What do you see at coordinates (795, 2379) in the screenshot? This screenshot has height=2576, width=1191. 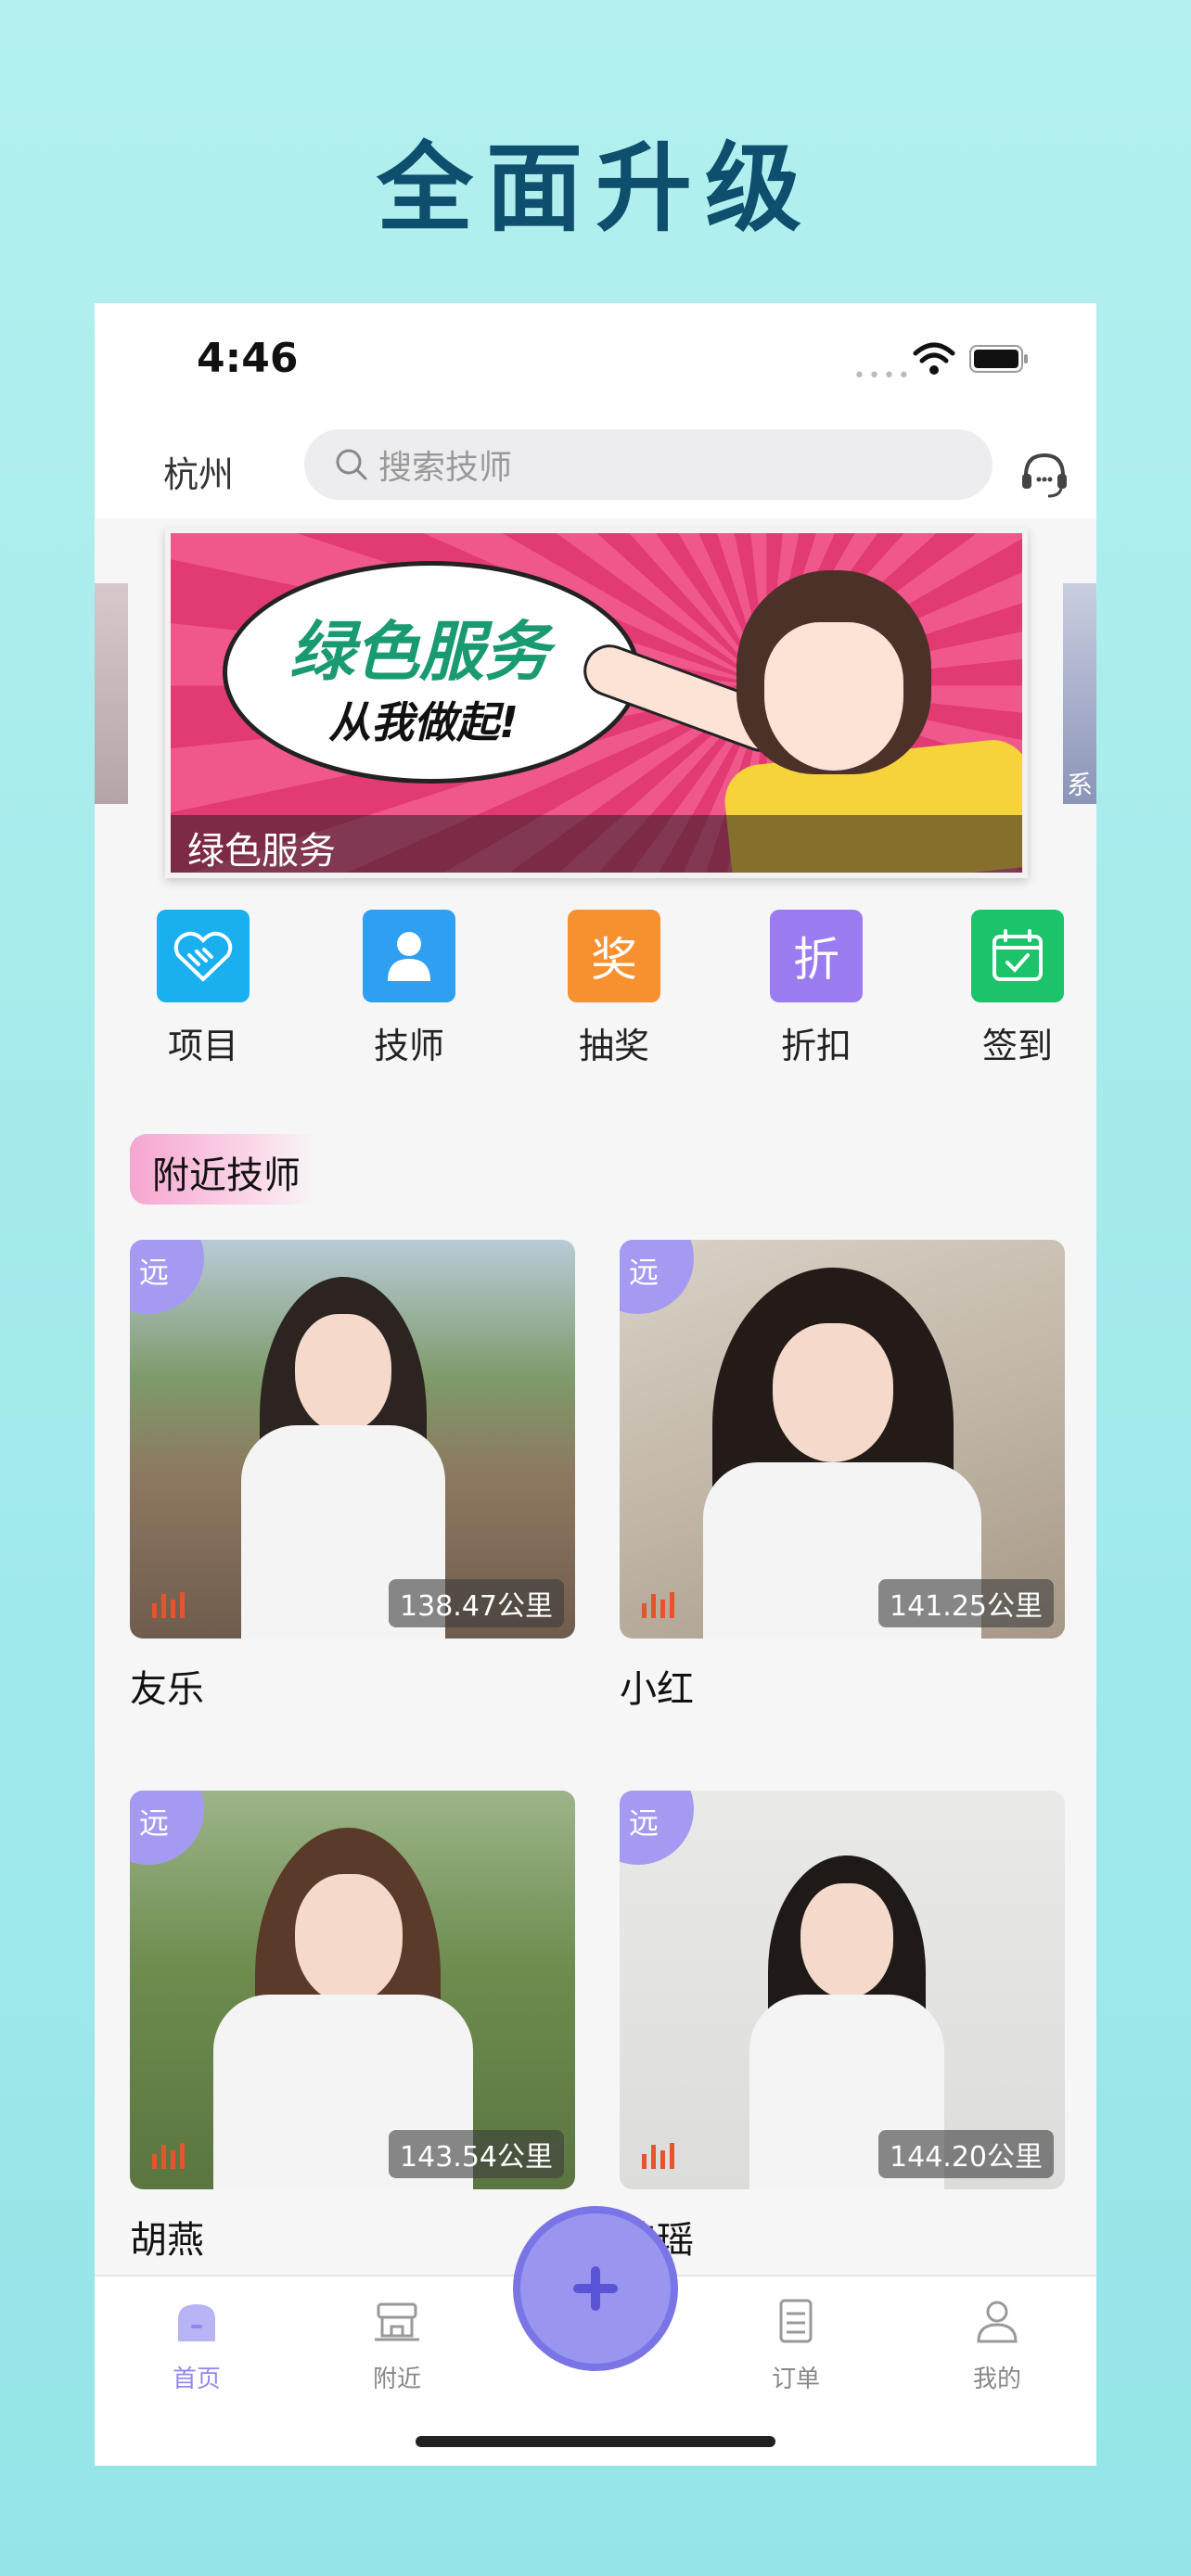 I see `tab-label: 订单` at bounding box center [795, 2379].